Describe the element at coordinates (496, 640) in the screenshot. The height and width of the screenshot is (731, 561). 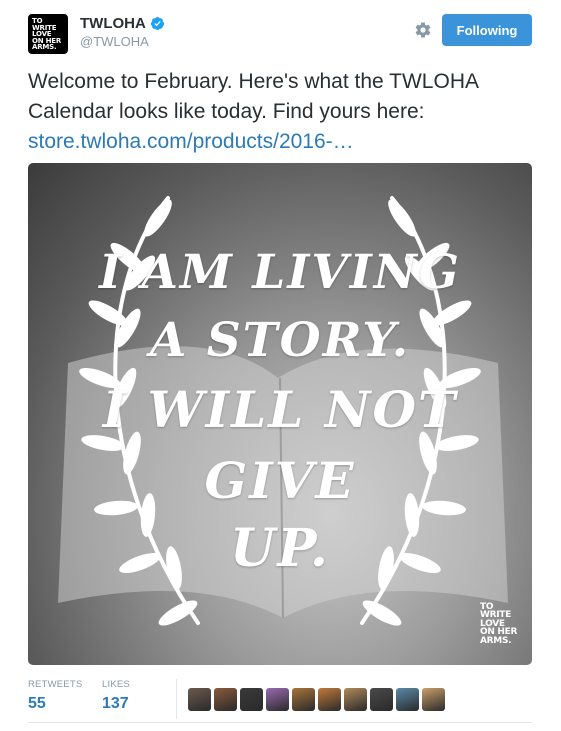
I see `logo-text-line: ARMS.` at that location.